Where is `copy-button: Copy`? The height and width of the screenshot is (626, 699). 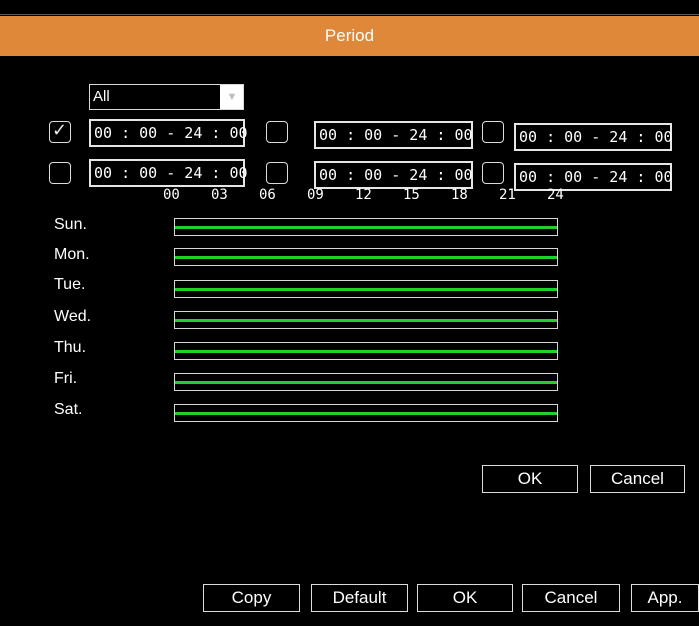
copy-button: Copy is located at coordinates (251, 598).